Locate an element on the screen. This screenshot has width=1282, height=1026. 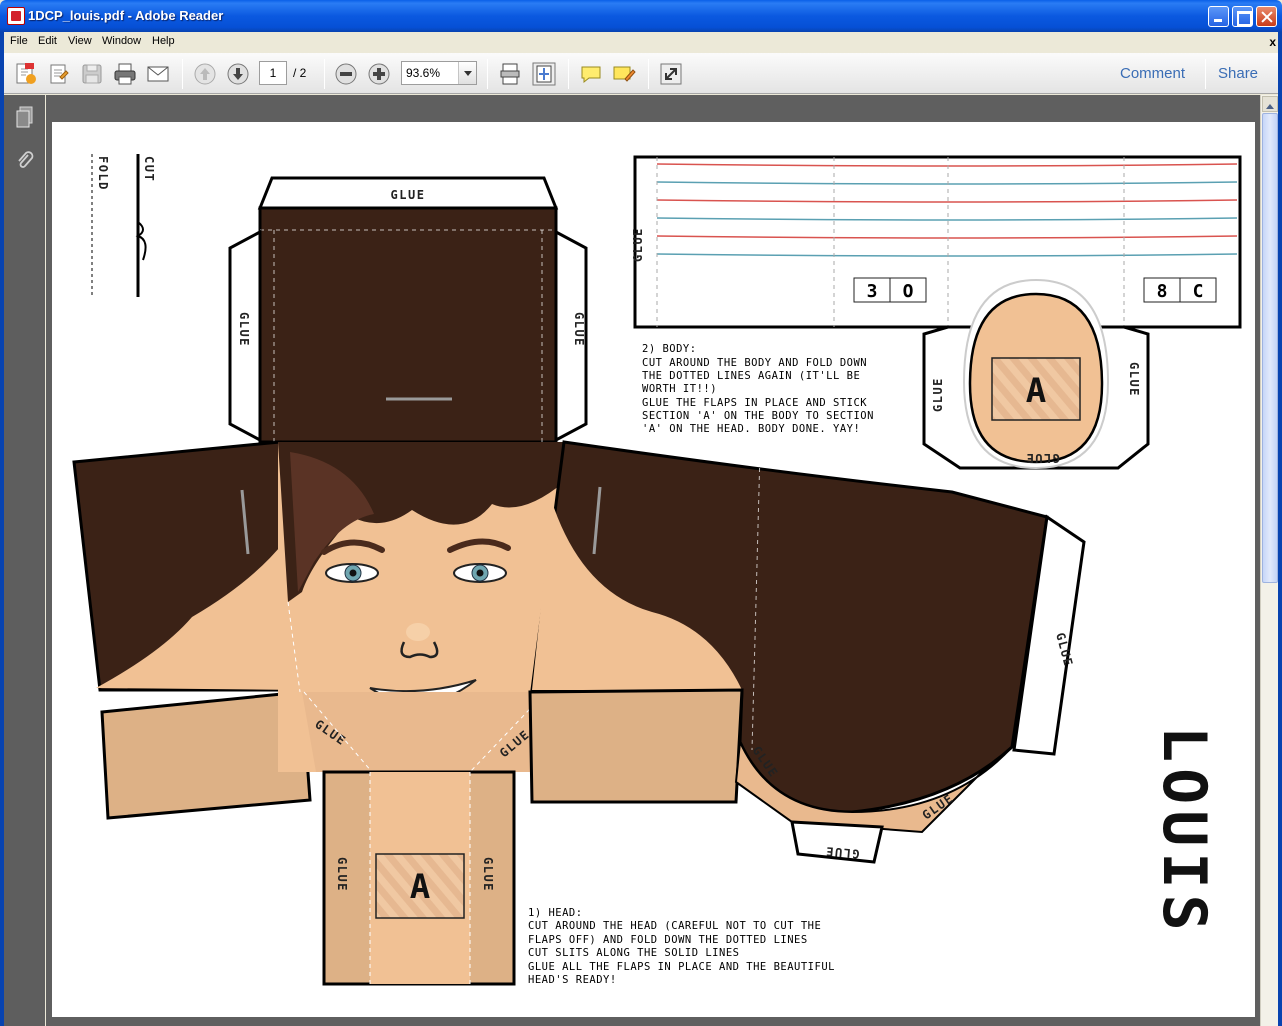
scrollbar-thumb is located at coordinates (1270, 348).